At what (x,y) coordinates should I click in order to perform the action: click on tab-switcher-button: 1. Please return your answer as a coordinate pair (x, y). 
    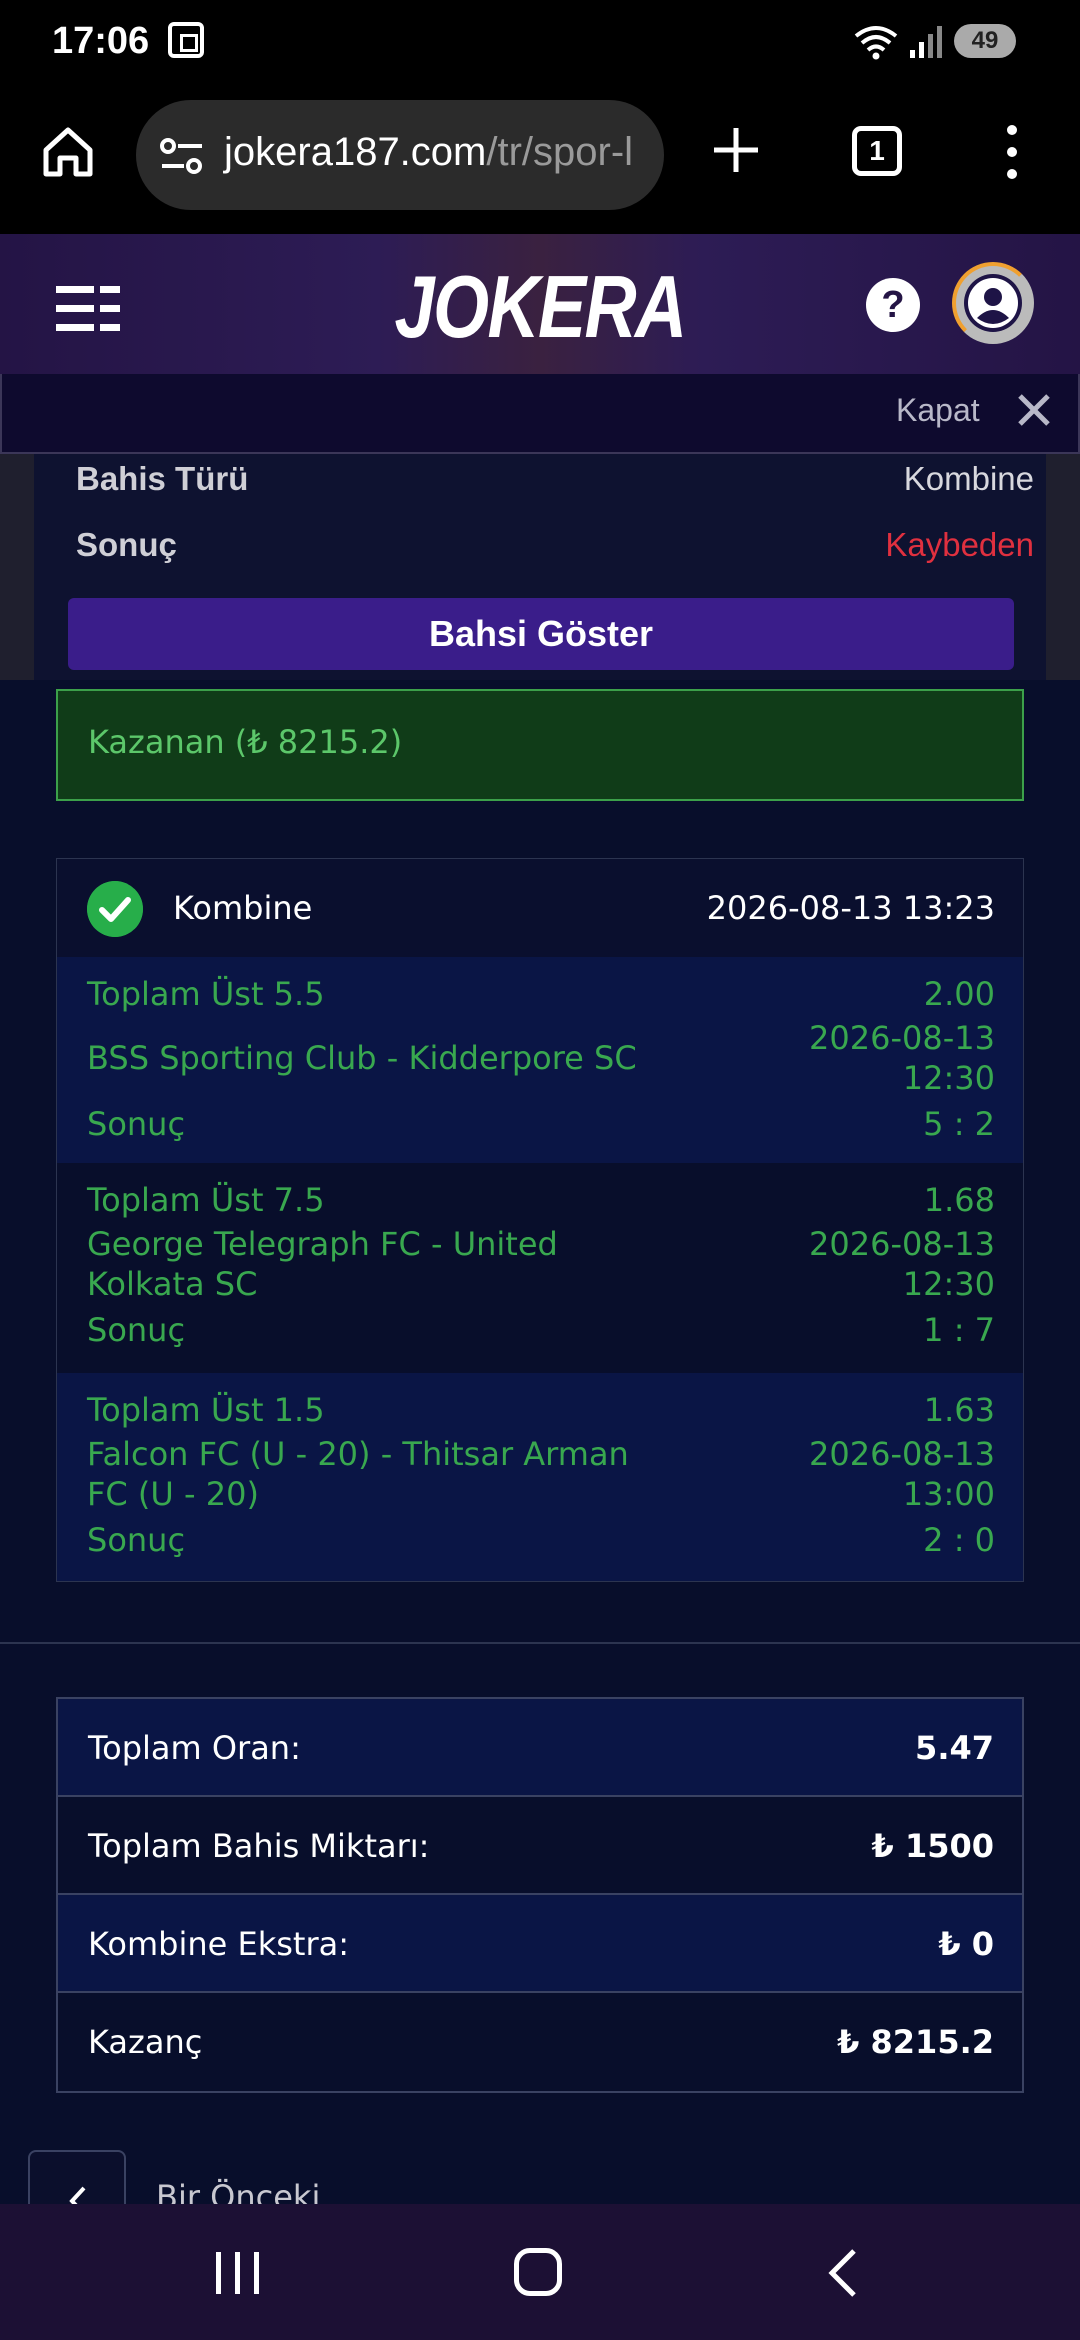
    Looking at the image, I should click on (877, 151).